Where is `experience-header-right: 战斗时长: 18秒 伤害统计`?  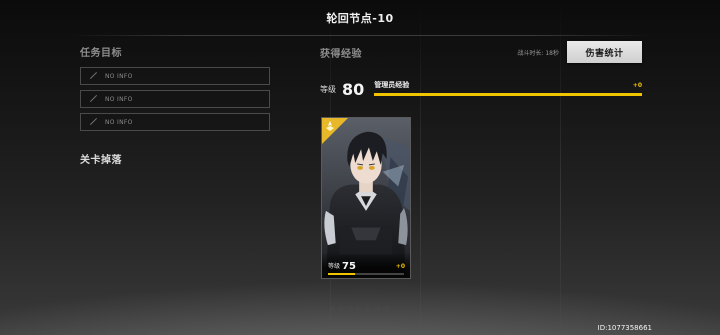 experience-header-right: 战斗时长: 18秒 伤害统计 is located at coordinates (579, 52).